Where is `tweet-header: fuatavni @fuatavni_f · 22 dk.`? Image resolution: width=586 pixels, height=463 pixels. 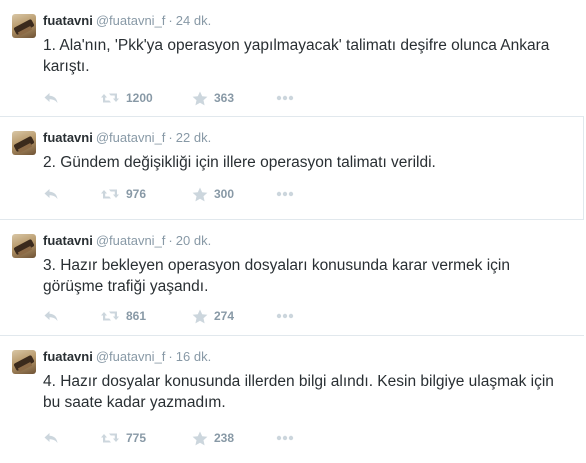
tweet-header: fuatavni @fuatavni_f · 22 dk. is located at coordinates (127, 138).